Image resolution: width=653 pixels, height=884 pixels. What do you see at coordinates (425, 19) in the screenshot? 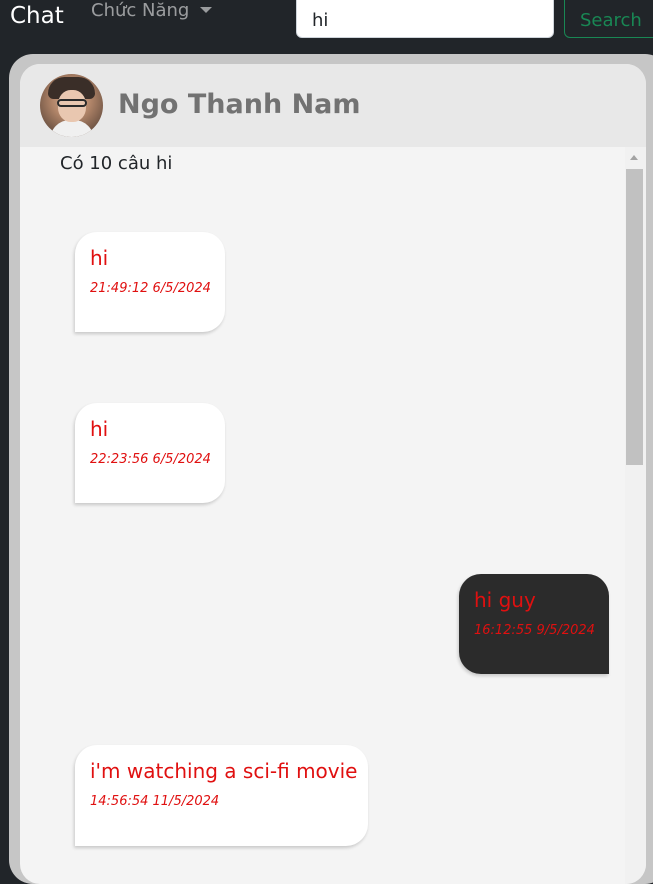
I see `search-input` at bounding box center [425, 19].